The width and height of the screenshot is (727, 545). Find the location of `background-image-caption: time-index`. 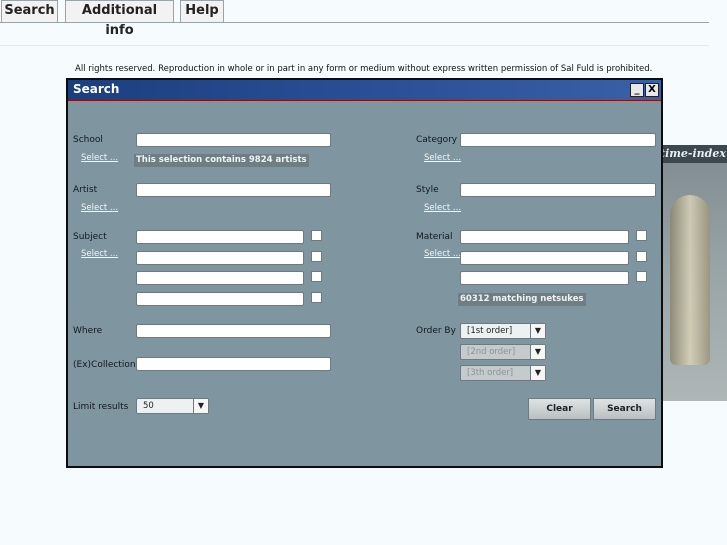

background-image-caption: time-index is located at coordinates (693, 153).